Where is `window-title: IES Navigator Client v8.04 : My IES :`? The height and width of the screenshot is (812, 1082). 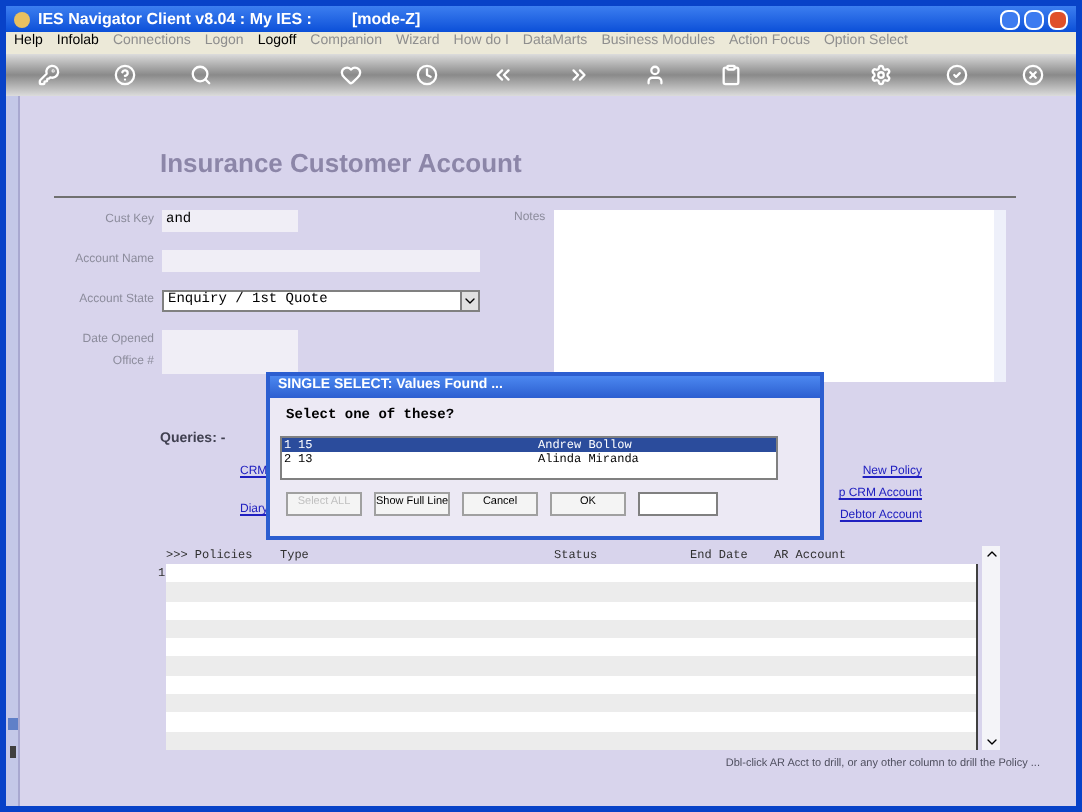
window-title: IES Navigator Client v8.04 : My IES : is located at coordinates (175, 19).